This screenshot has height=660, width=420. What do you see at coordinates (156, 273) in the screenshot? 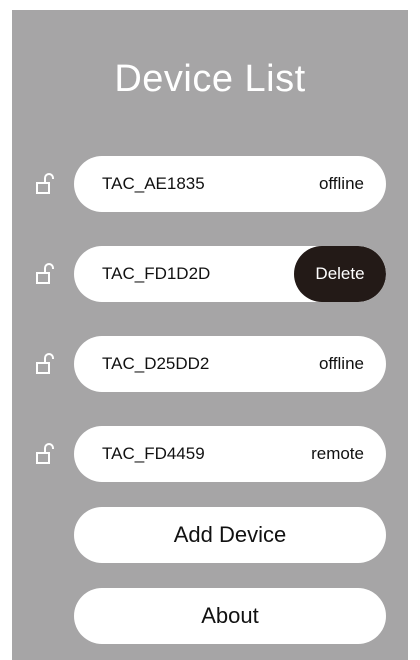
I see `device-name: TAC_FD1D2D` at bounding box center [156, 273].